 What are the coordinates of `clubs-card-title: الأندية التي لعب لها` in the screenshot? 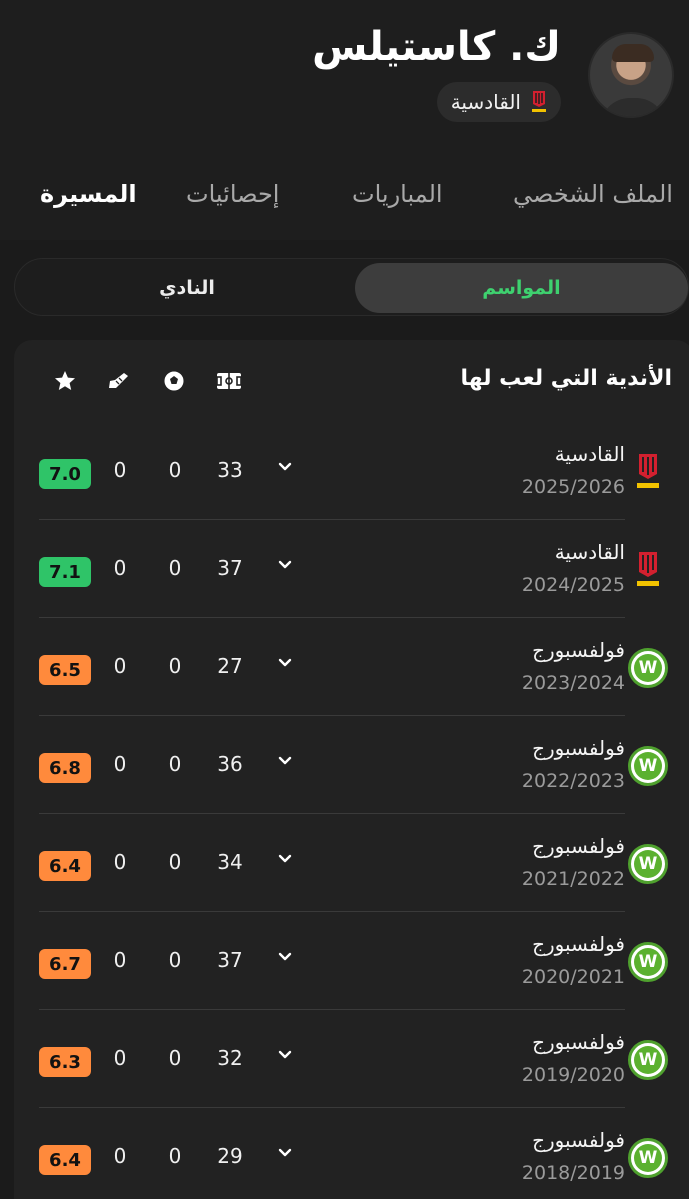 It's located at (566, 378).